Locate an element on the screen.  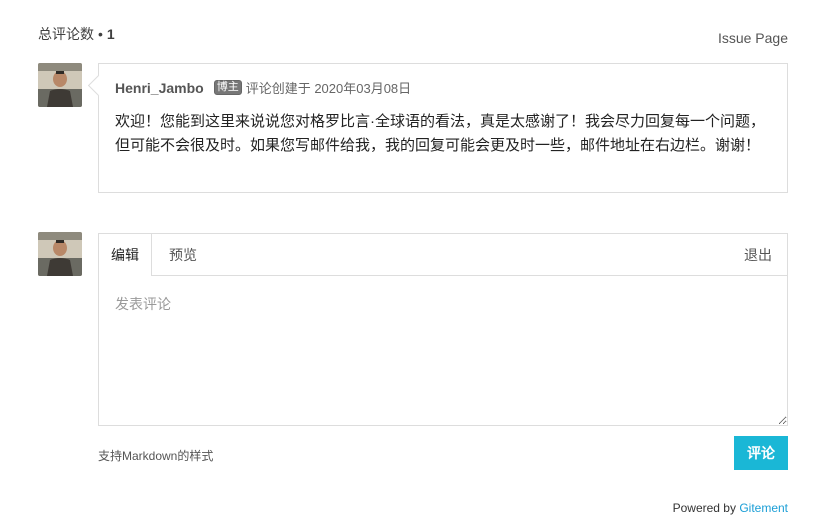
footer: Powered by Gitement is located at coordinates (730, 508).